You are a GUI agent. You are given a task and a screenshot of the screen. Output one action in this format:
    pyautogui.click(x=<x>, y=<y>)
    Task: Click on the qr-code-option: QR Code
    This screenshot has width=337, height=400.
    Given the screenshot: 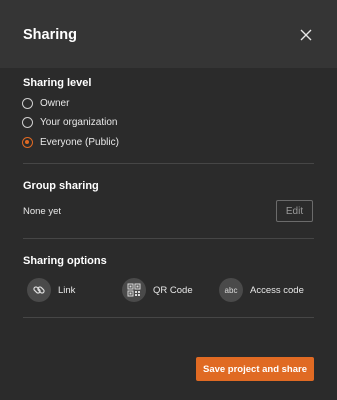 What is the action you would take?
    pyautogui.click(x=157, y=290)
    